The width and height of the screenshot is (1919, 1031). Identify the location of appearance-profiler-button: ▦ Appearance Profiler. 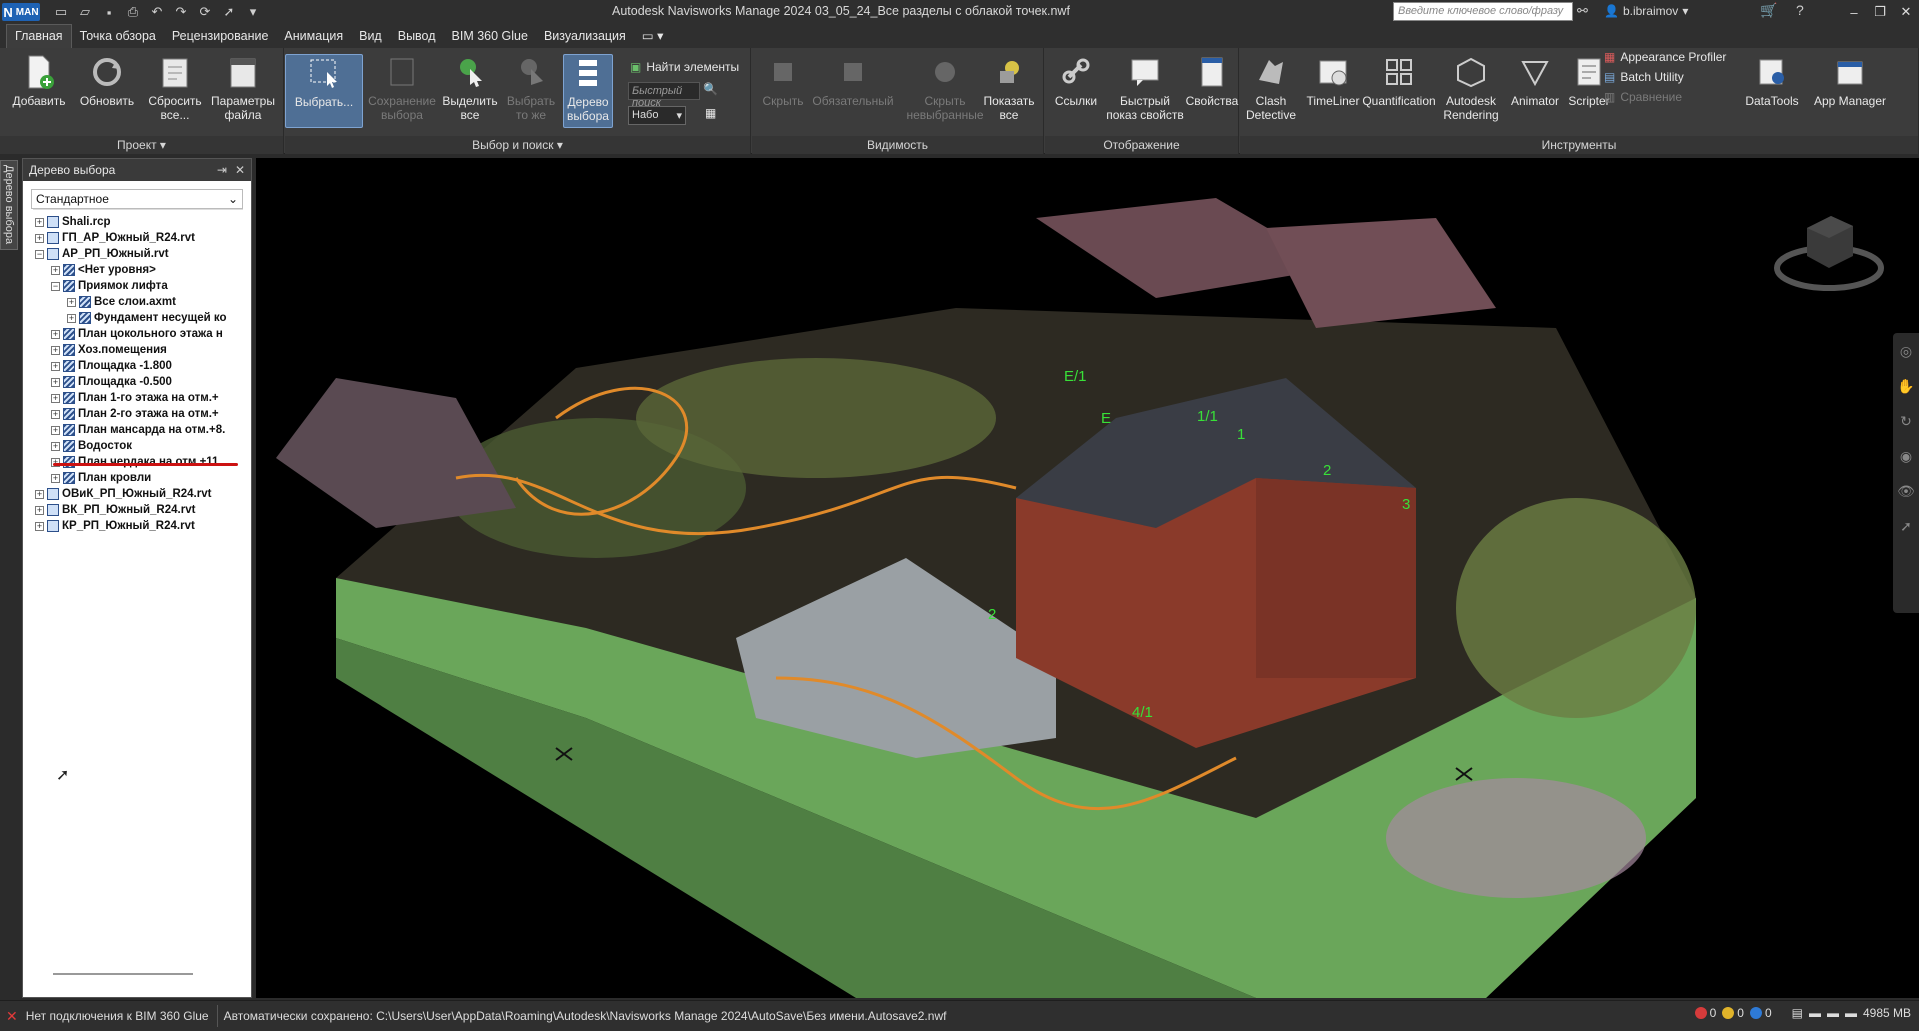
(1665, 57).